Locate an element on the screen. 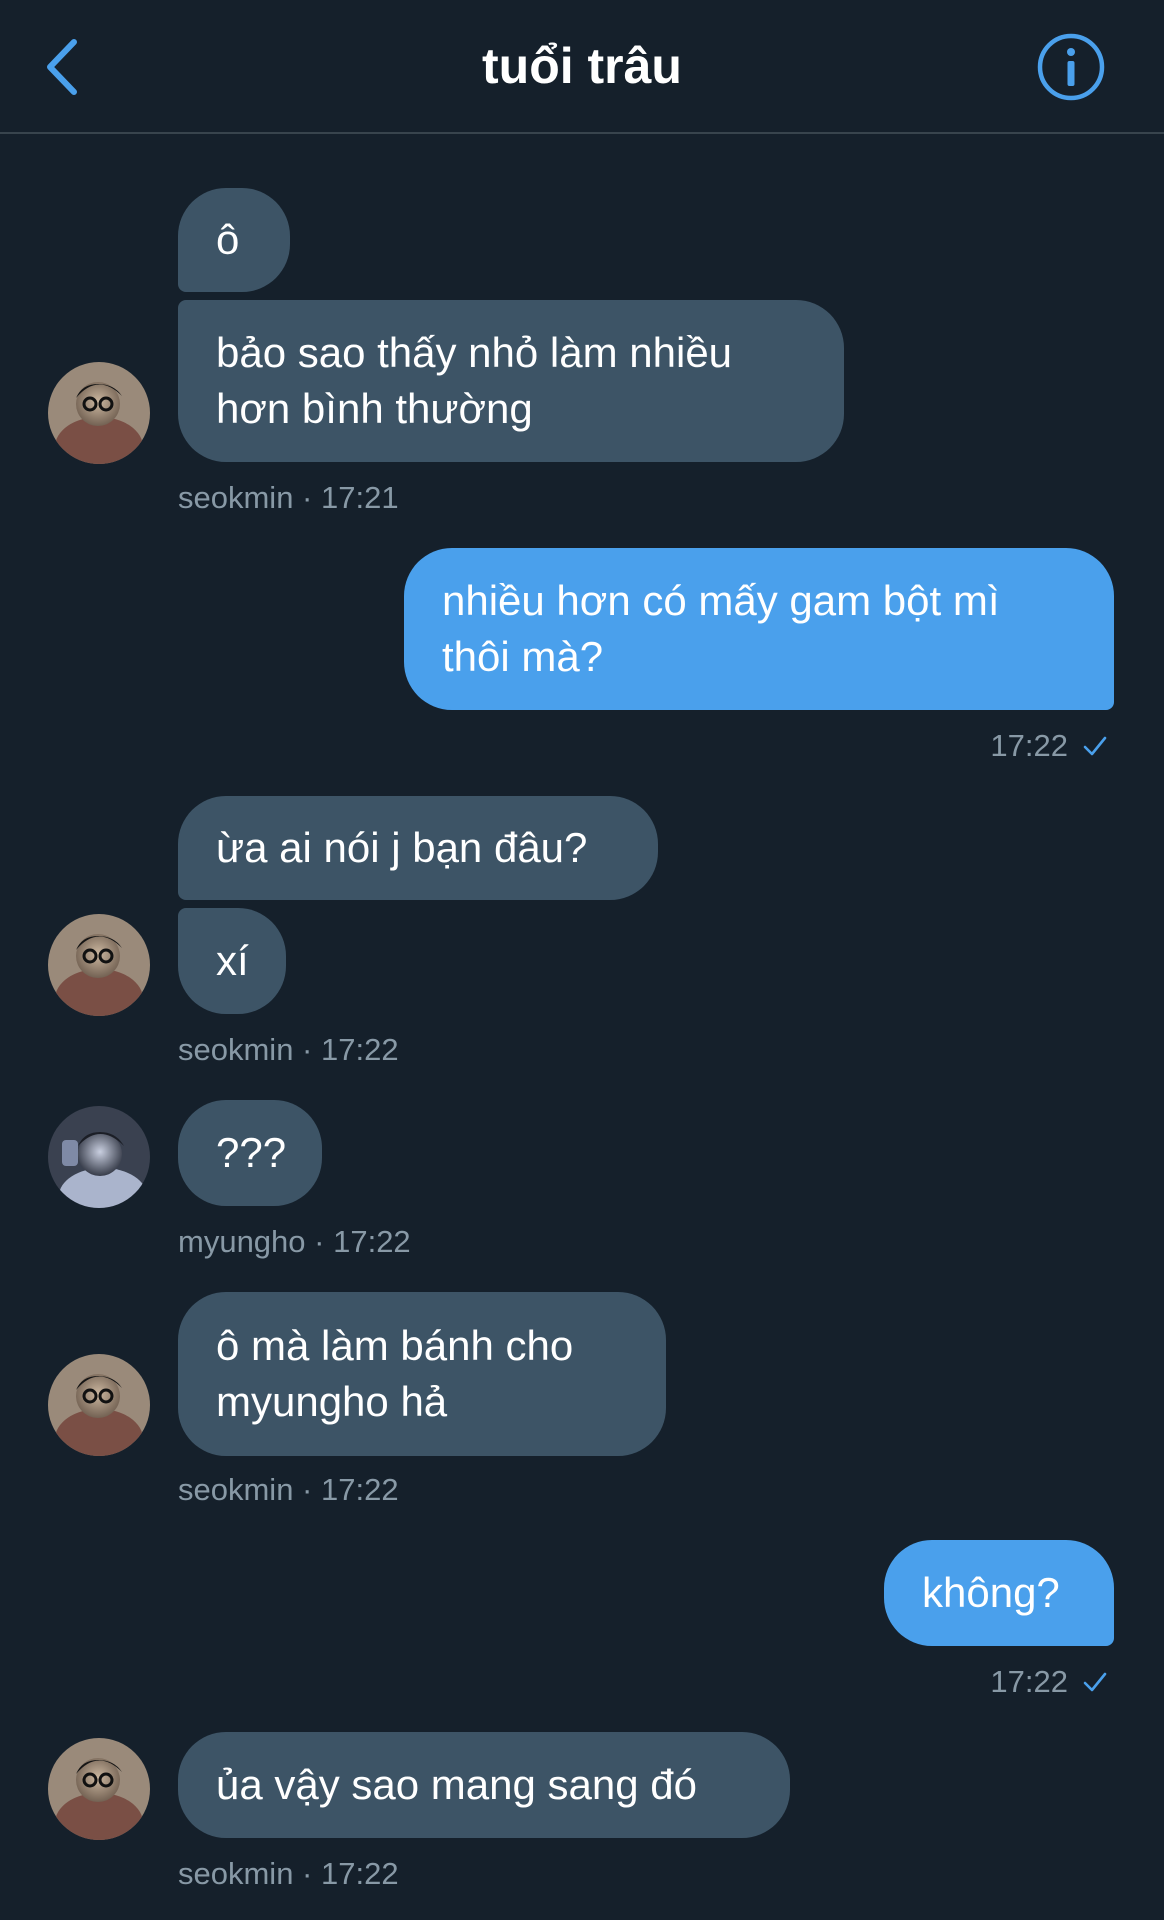 Image resolution: width=1164 pixels, height=1920 pixels. message-bubble-outgoing: không? is located at coordinates (999, 1593).